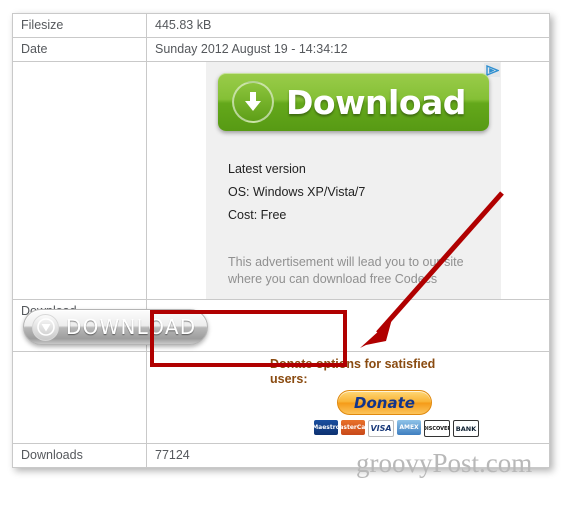 The image size is (580, 508). I want to click on donate-row-empty-label, so click(80, 397).